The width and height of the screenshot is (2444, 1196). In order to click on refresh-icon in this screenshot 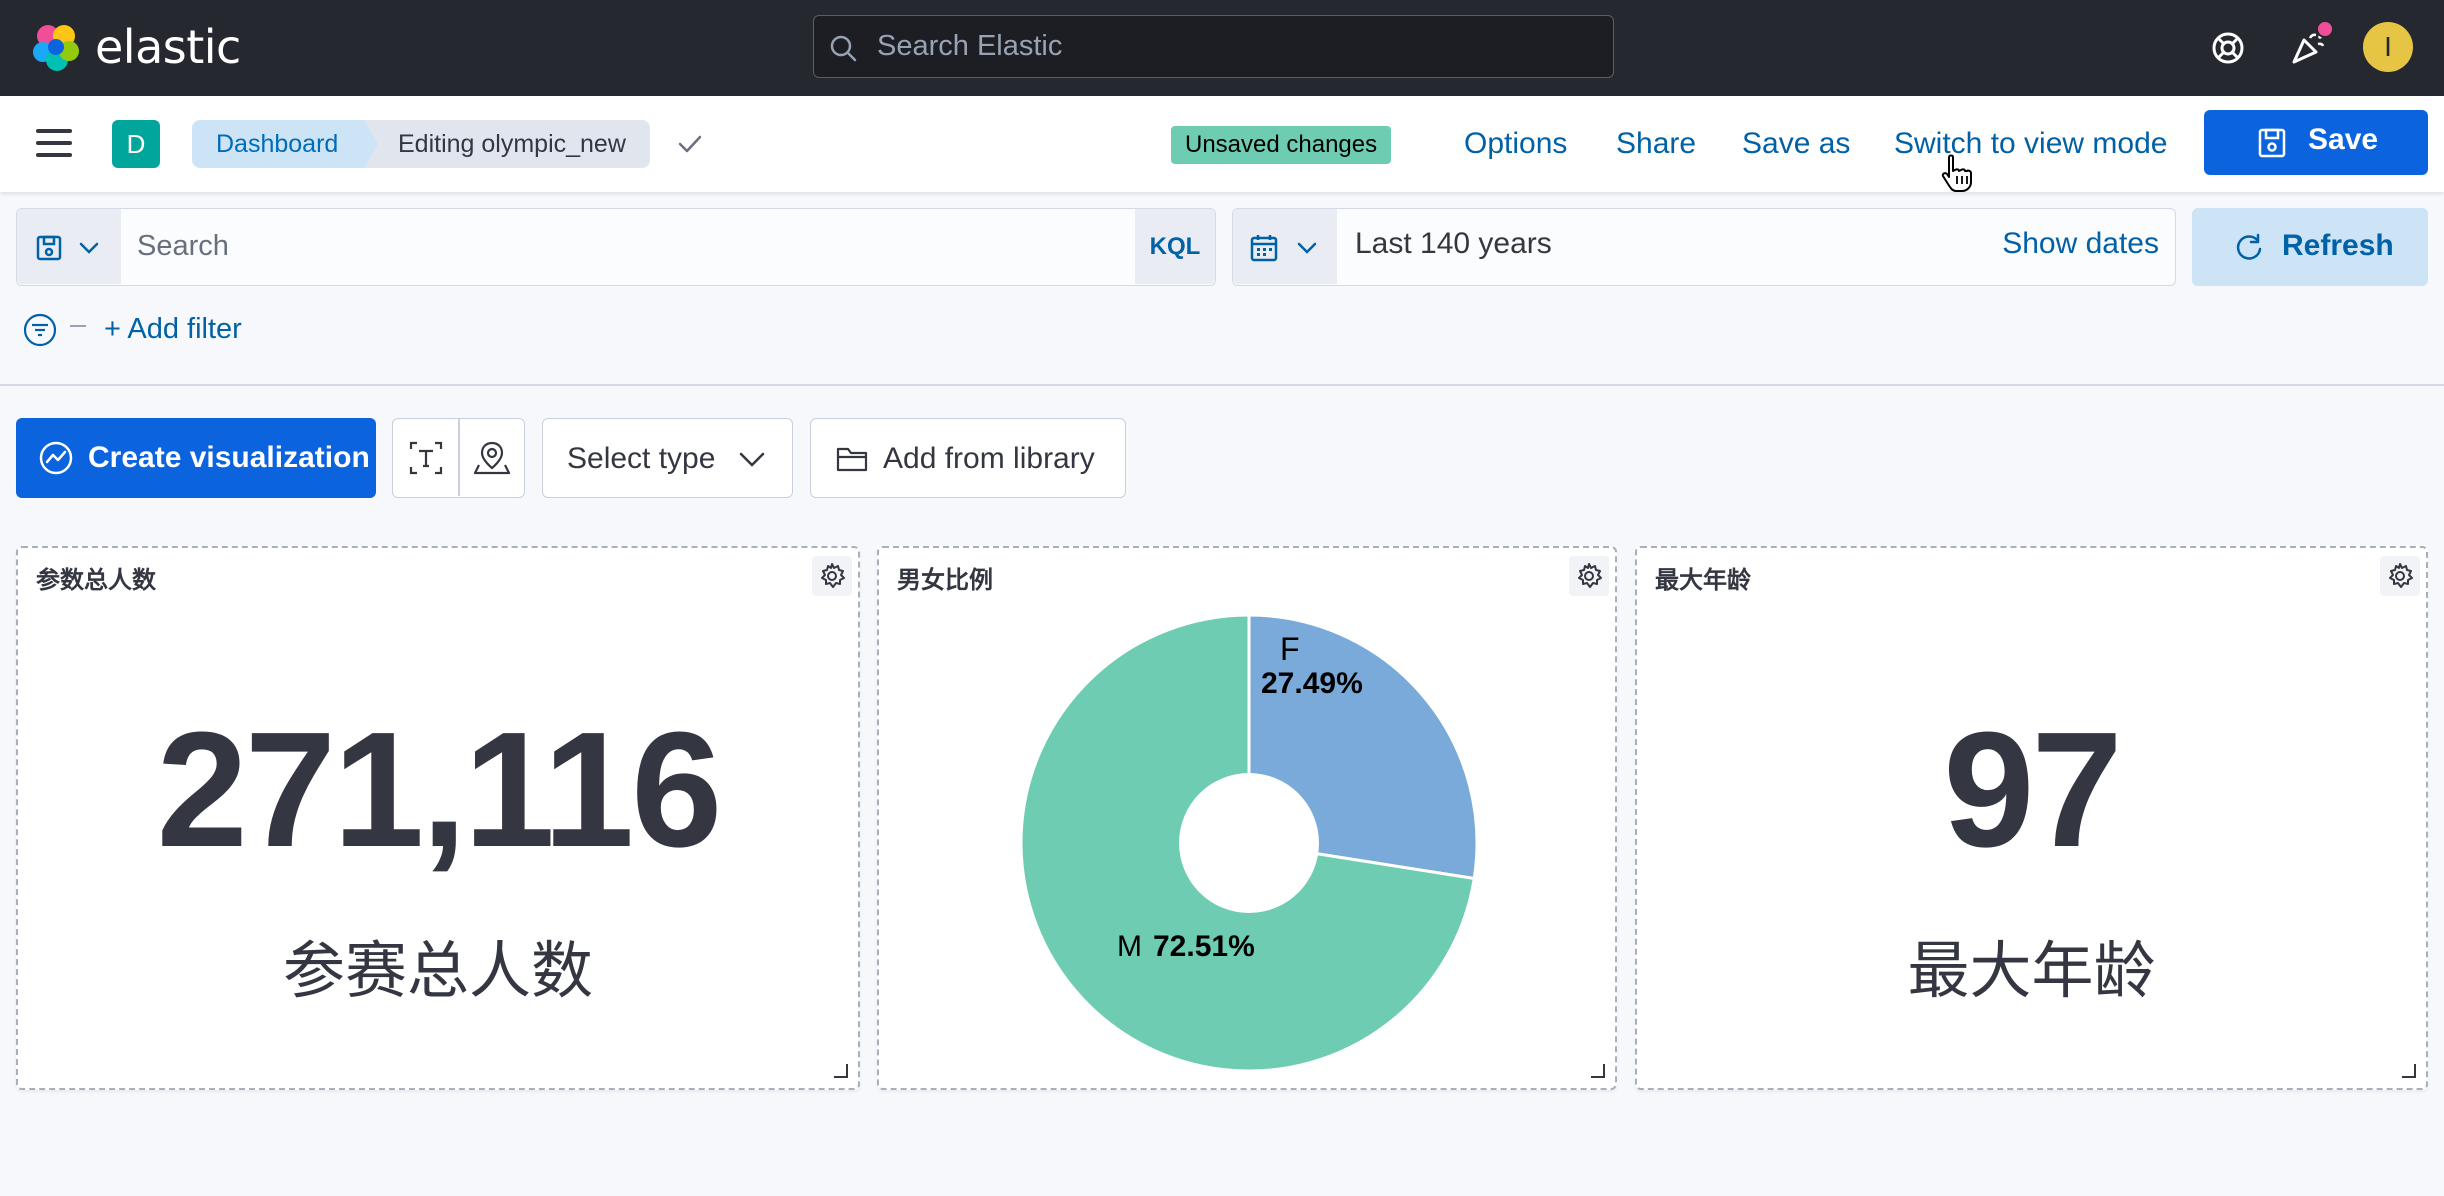, I will do `click(2249, 246)`.